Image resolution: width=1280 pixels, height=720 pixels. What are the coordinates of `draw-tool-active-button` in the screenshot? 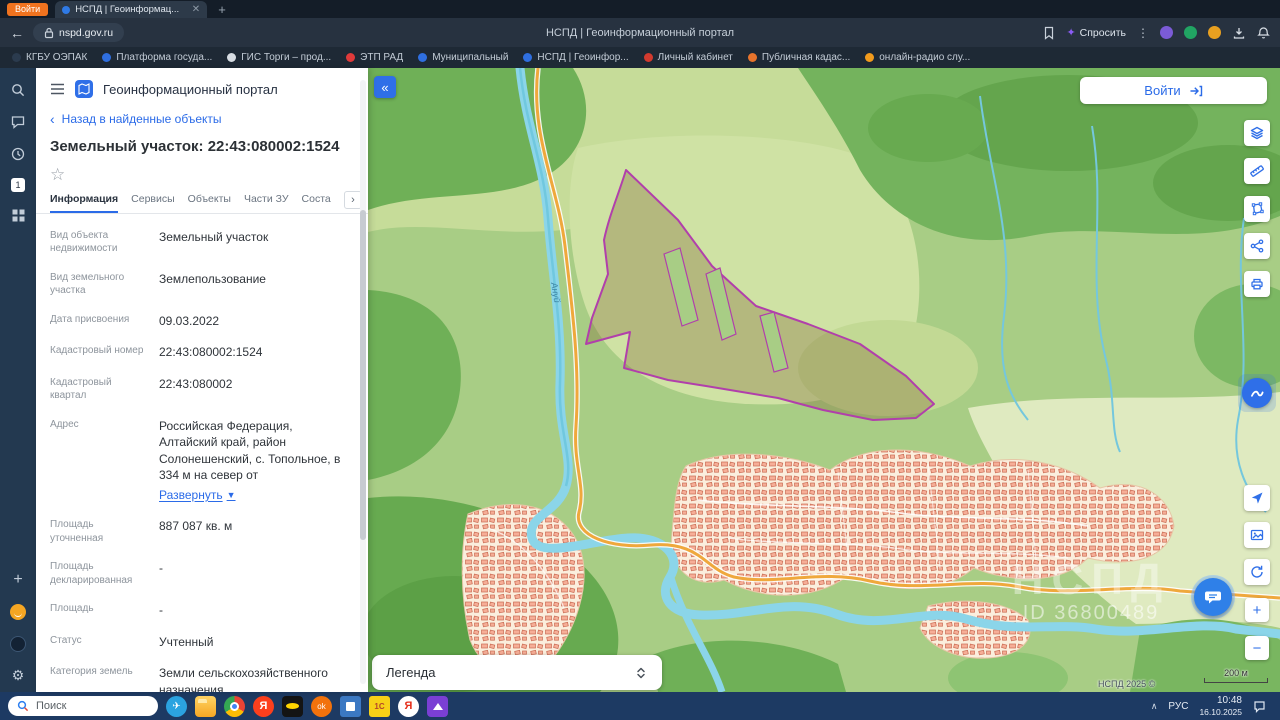 It's located at (1257, 393).